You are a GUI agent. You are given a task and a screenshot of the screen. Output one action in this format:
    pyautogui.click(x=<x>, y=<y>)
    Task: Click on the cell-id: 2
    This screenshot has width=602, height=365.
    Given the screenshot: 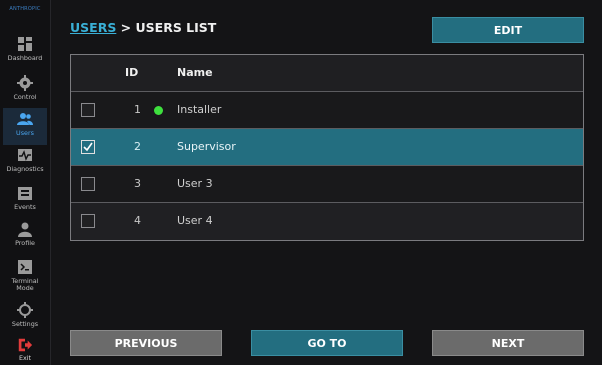 What is the action you would take?
    pyautogui.click(x=137, y=146)
    